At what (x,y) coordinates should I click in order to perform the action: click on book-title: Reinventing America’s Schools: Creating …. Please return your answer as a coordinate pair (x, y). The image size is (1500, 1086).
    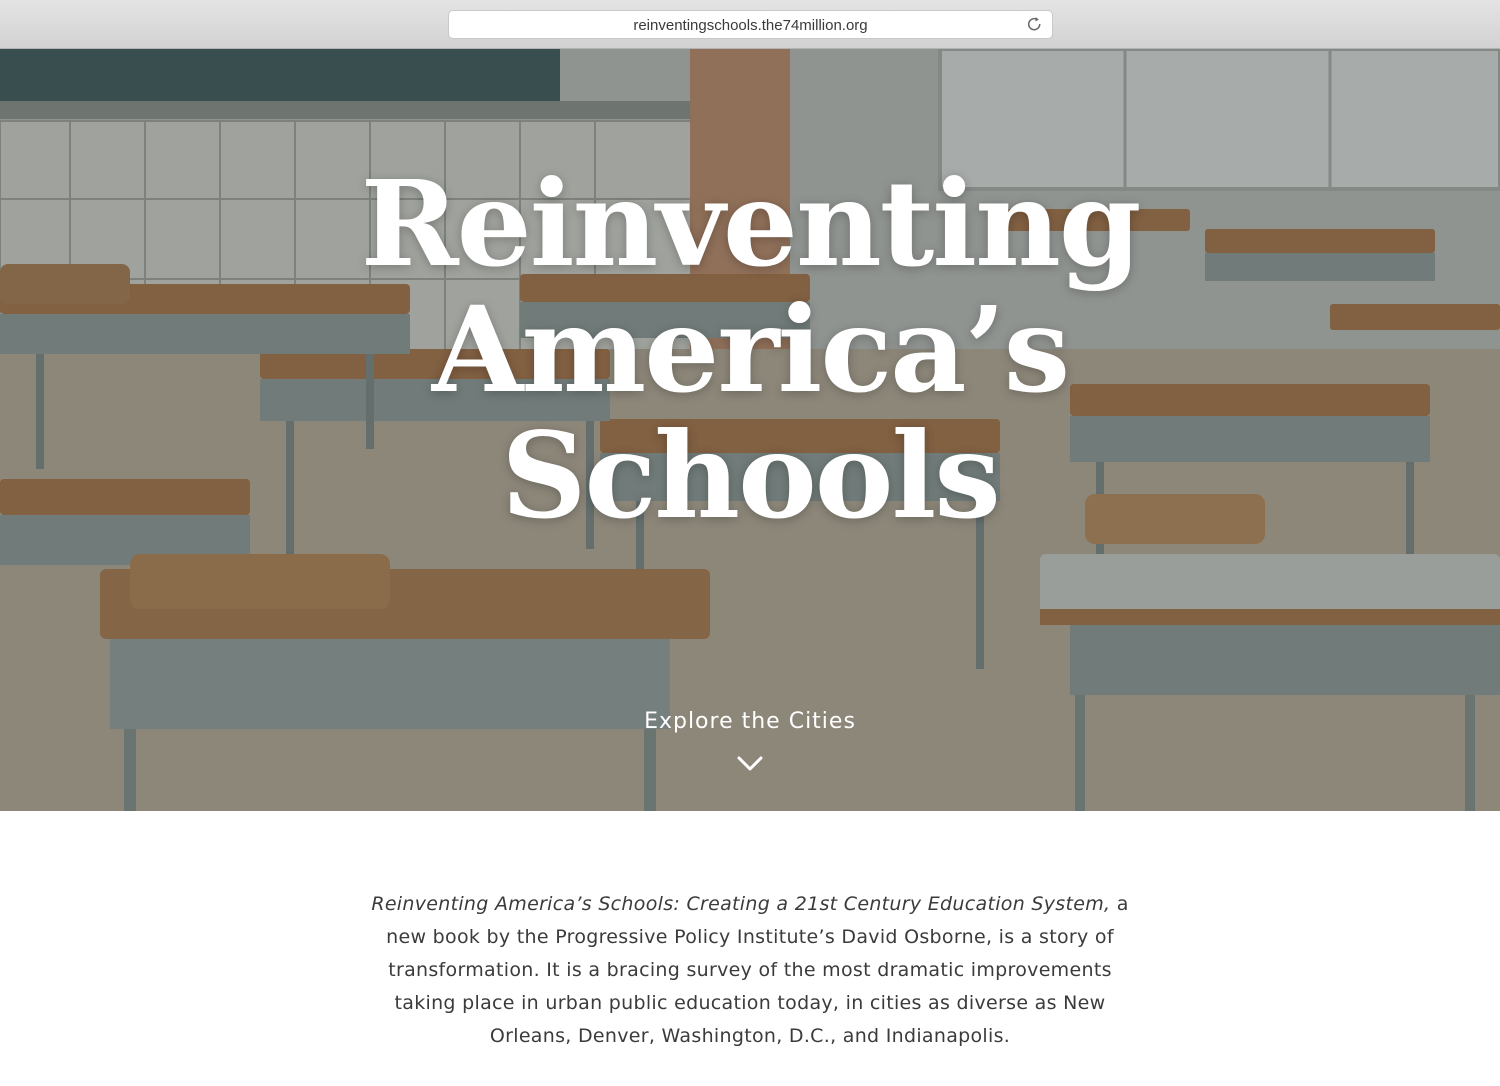
    Looking at the image, I should click on (741, 904).